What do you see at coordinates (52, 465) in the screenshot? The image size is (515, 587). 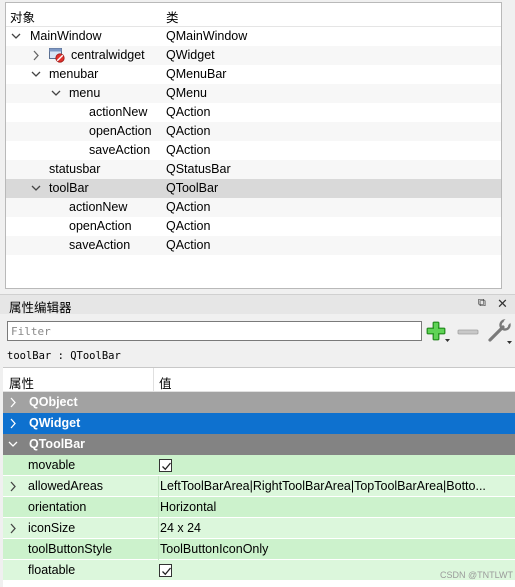 I see `property-name: movable` at bounding box center [52, 465].